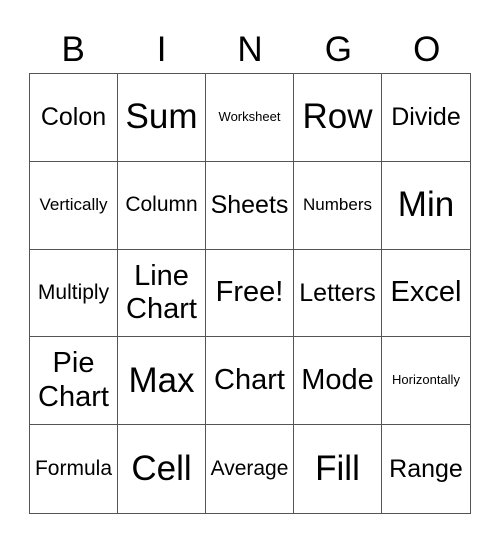  I want to click on bingo-cell: Cell, so click(162, 469).